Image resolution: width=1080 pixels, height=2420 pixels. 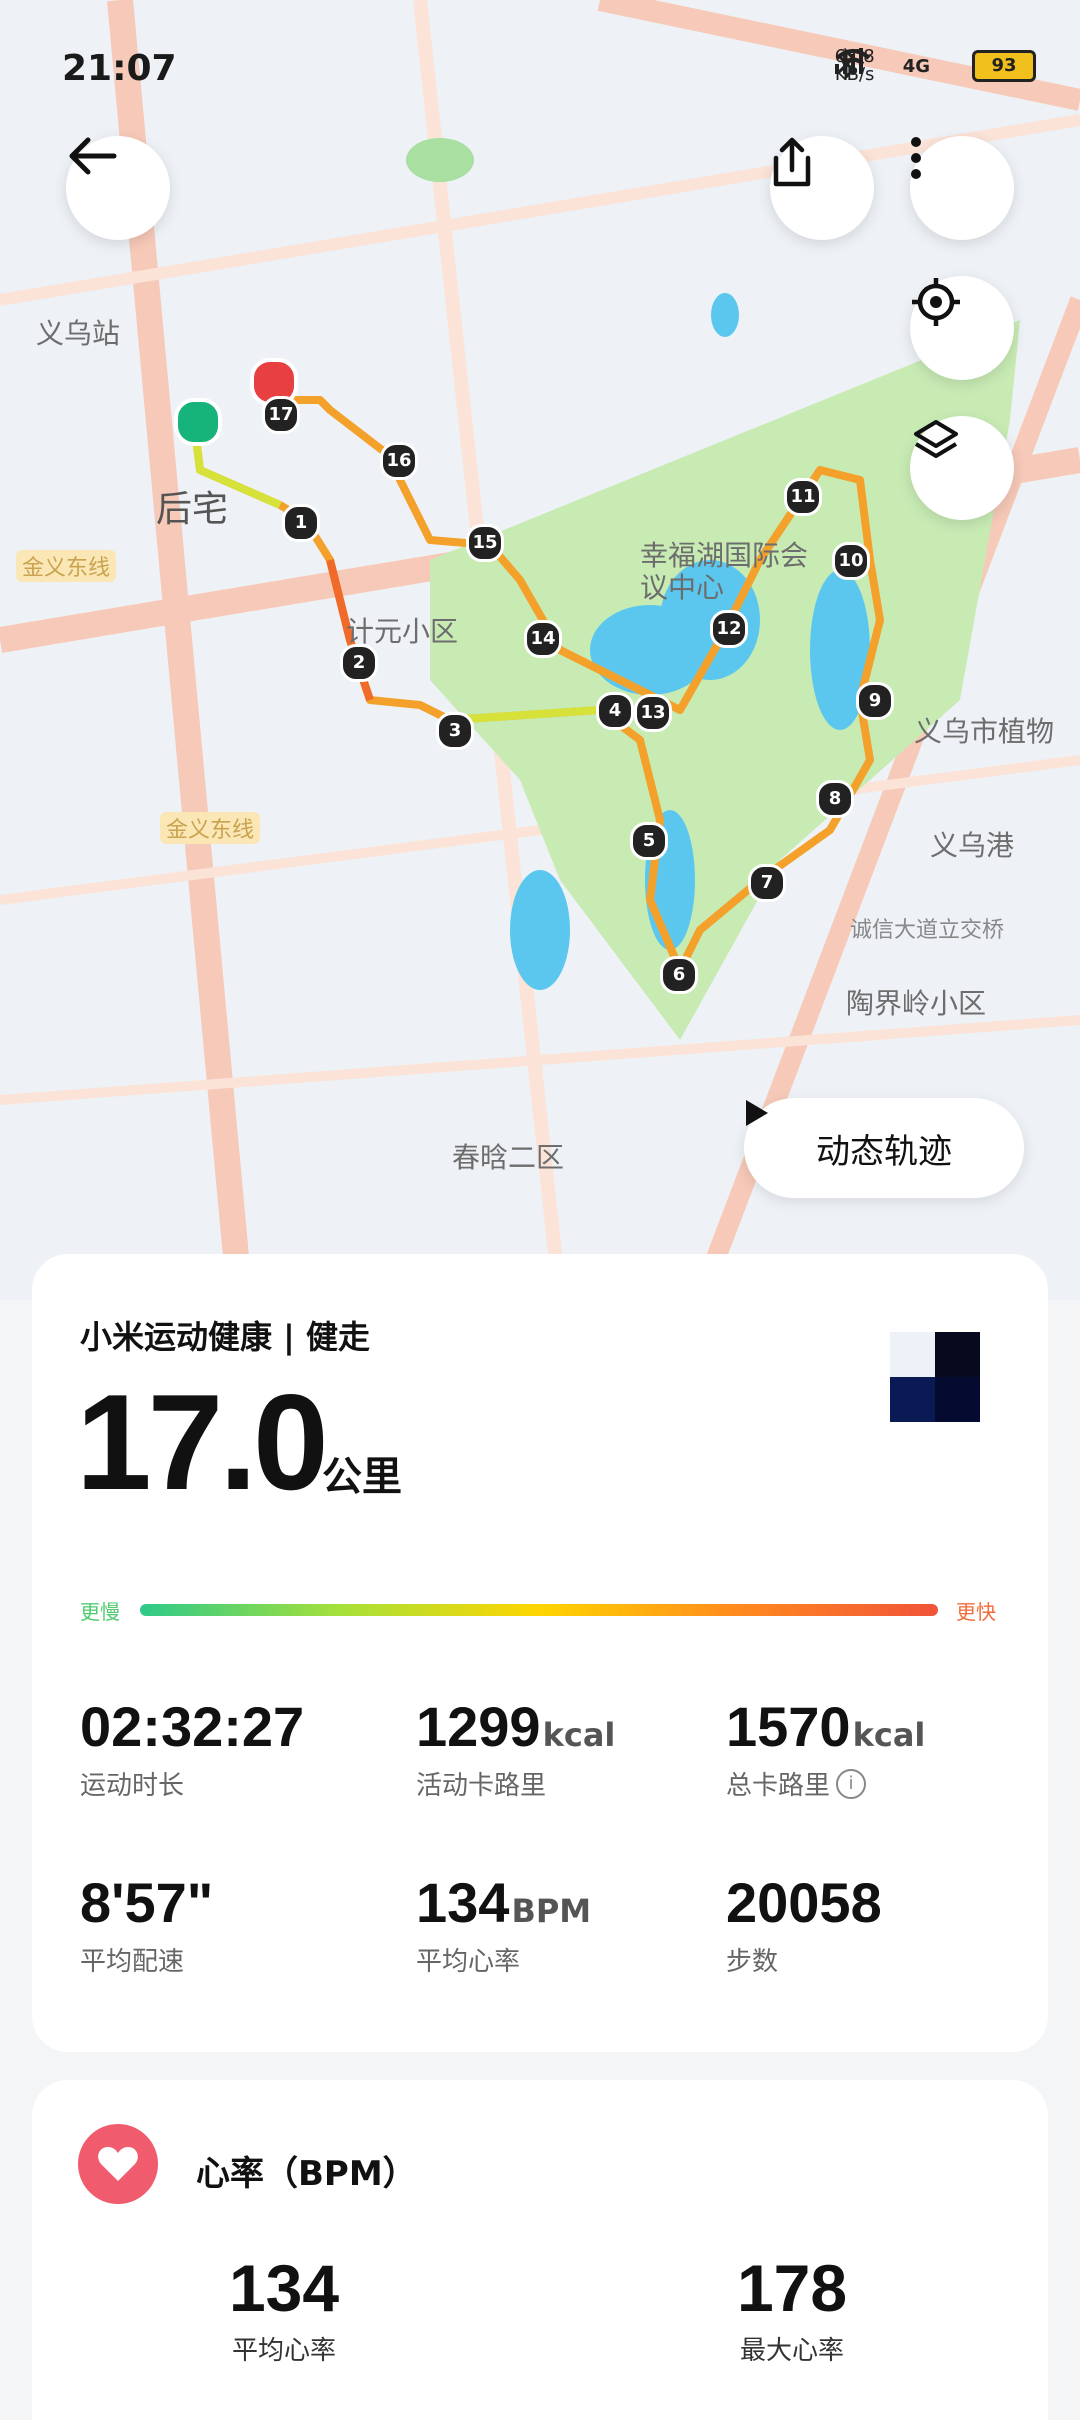 I want to click on map-label: 义乌站, so click(x=78, y=333).